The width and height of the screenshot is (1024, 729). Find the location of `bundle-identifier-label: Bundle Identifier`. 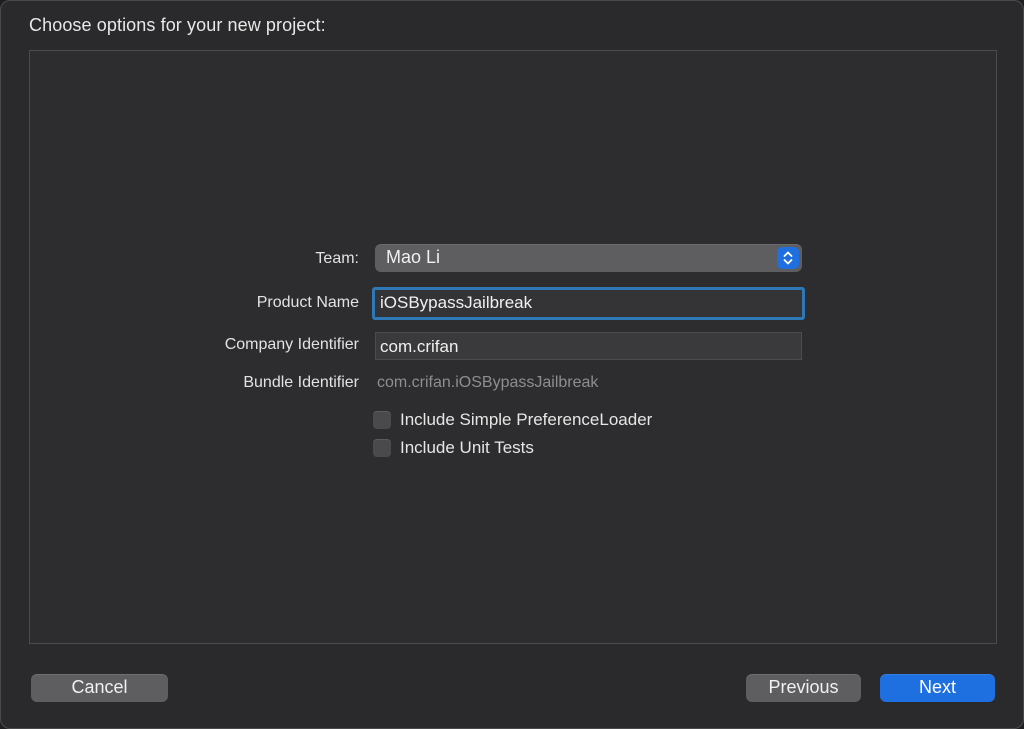

bundle-identifier-label: Bundle Identifier is located at coordinates (301, 382).